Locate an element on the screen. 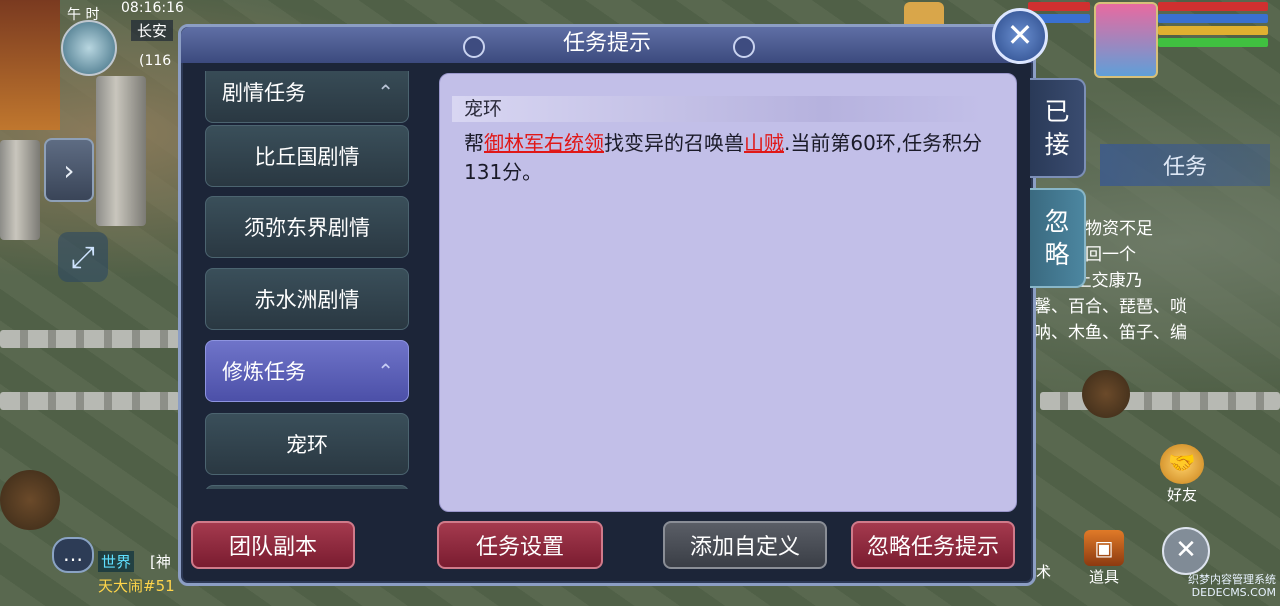  category-training-quests: 修炼任务 ⌃ is located at coordinates (307, 371).